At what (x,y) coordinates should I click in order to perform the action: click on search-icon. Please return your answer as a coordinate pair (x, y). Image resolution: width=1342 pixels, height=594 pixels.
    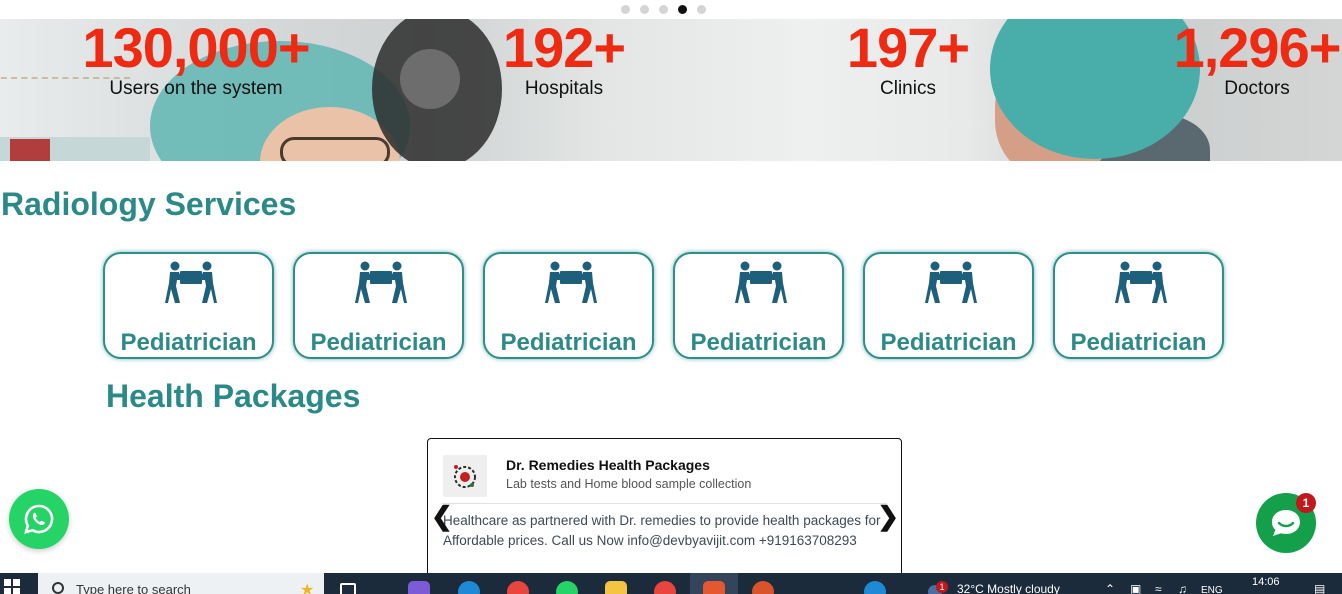
    Looking at the image, I should click on (58, 588).